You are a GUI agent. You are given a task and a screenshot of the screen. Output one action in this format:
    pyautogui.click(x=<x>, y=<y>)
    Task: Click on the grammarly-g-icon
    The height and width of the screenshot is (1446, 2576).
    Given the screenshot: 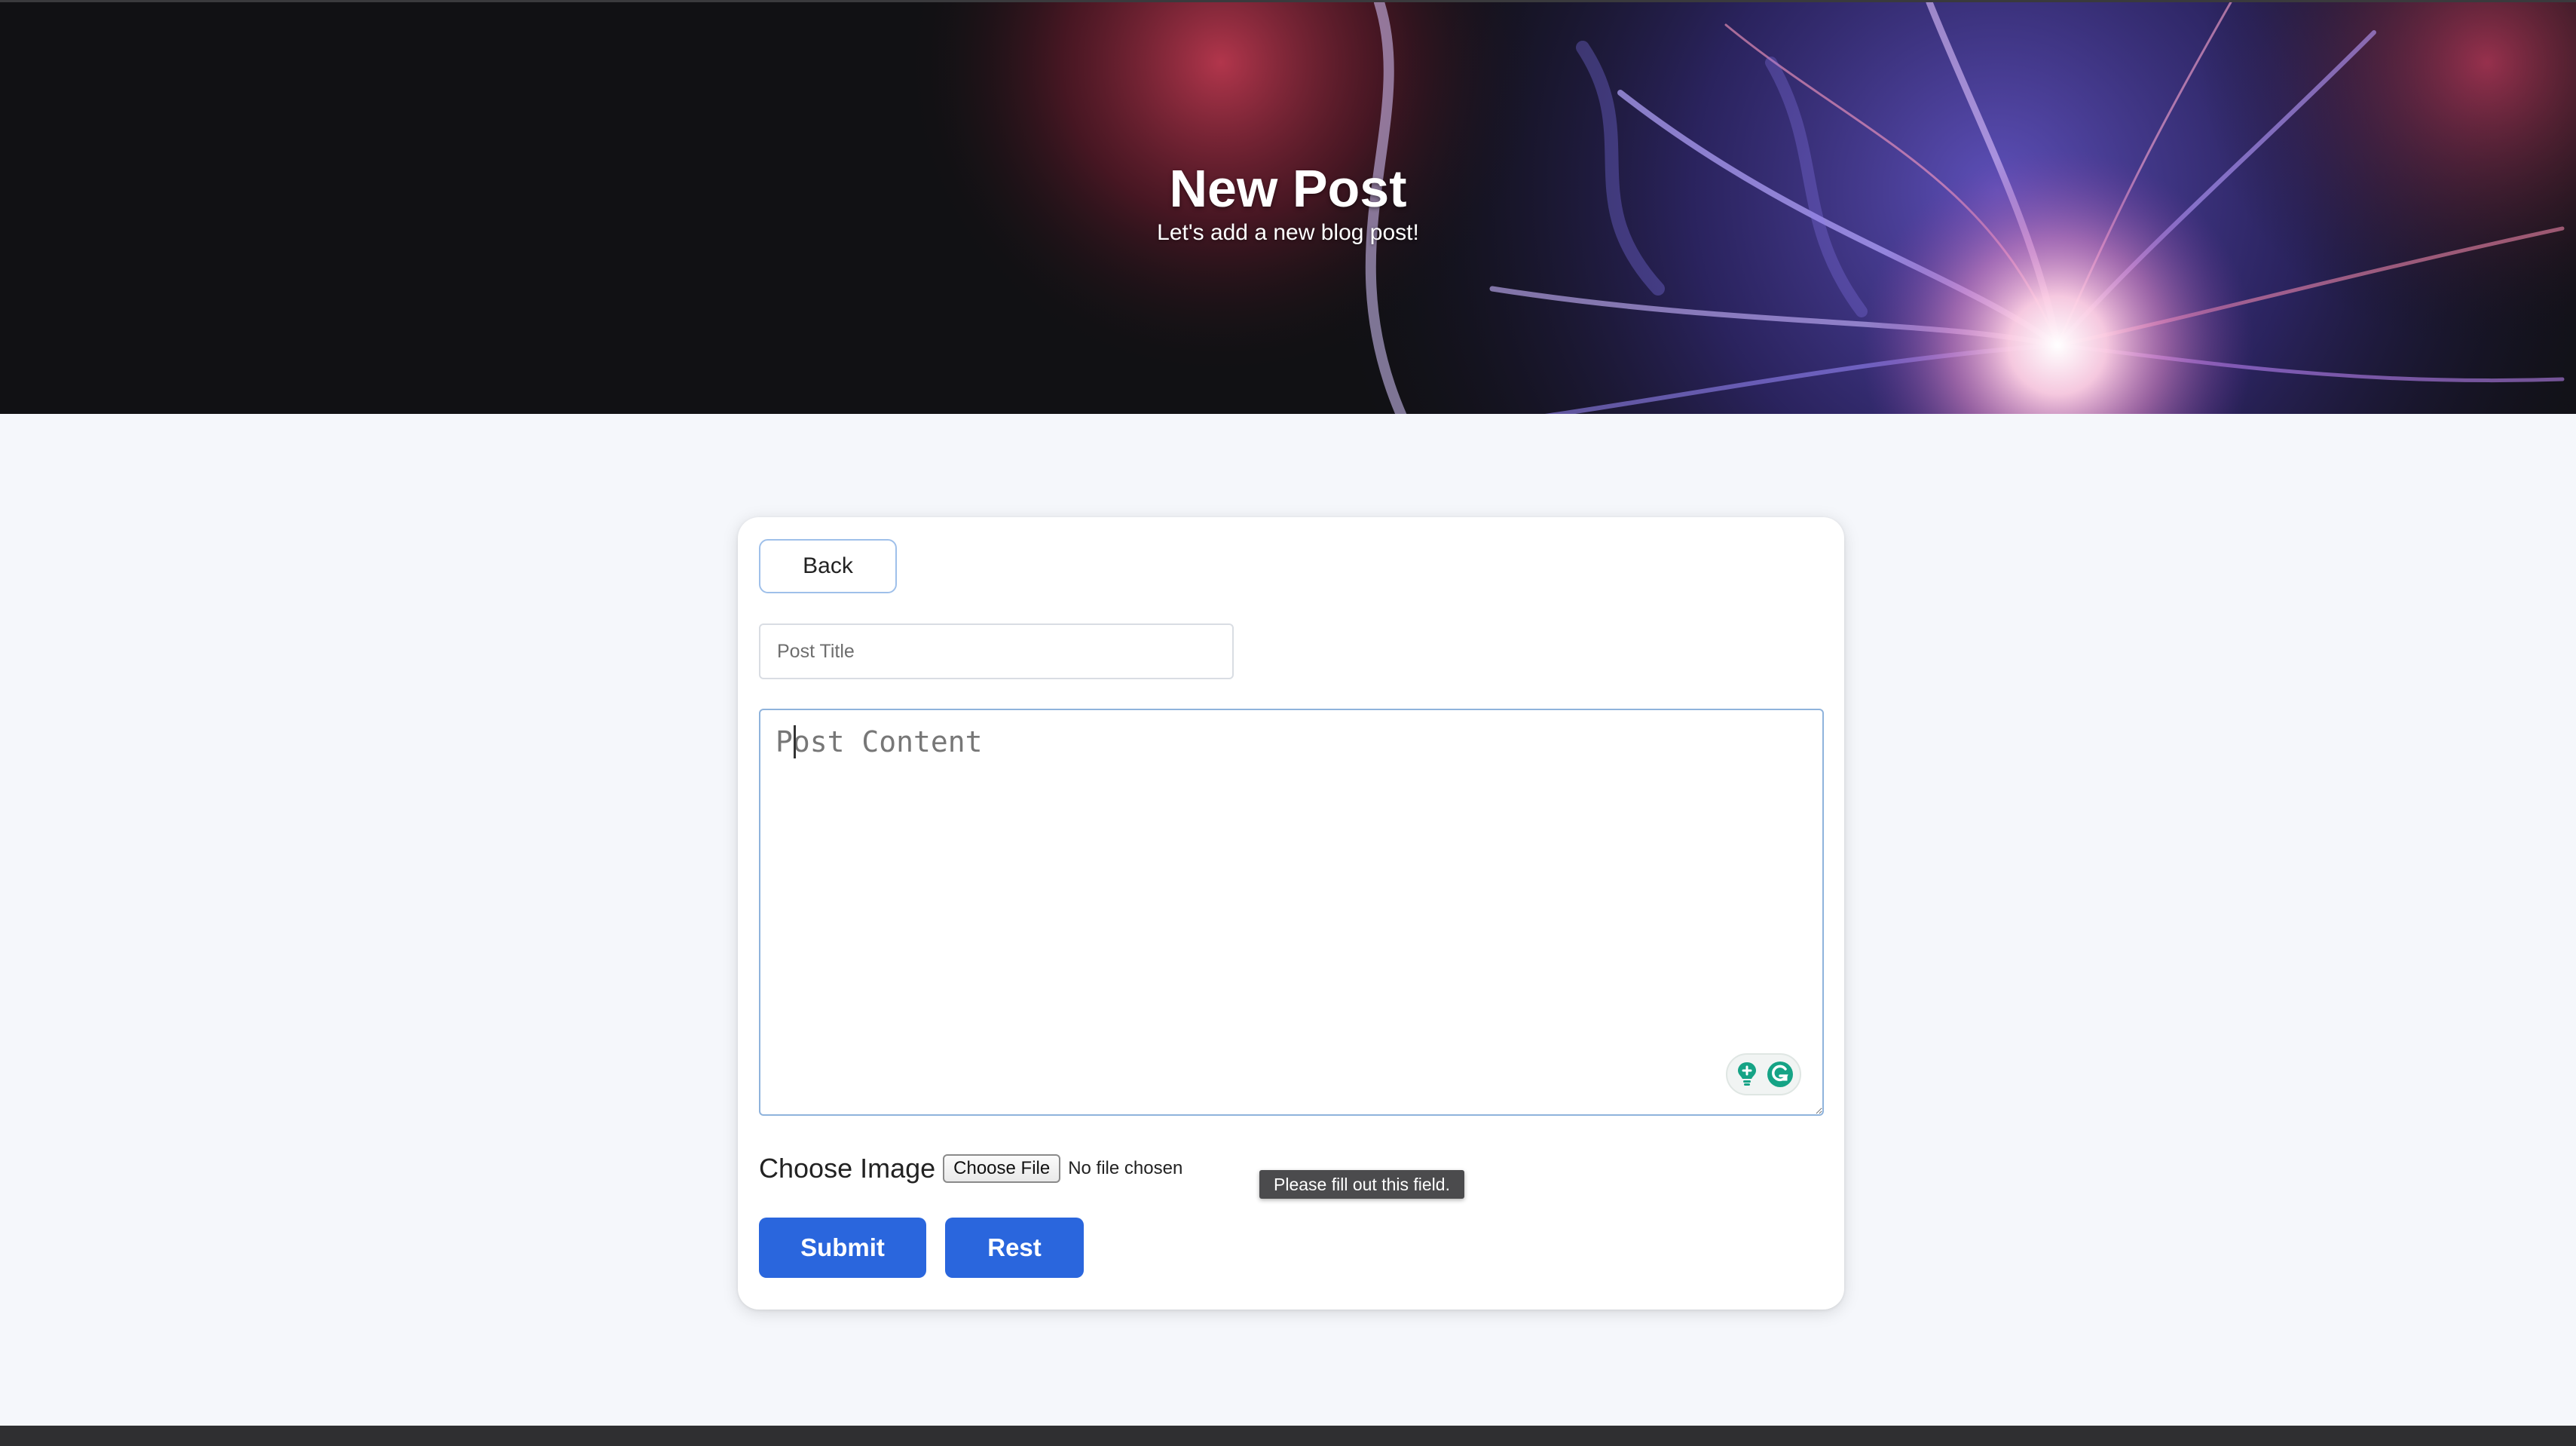 What is the action you would take?
    pyautogui.click(x=1780, y=1074)
    